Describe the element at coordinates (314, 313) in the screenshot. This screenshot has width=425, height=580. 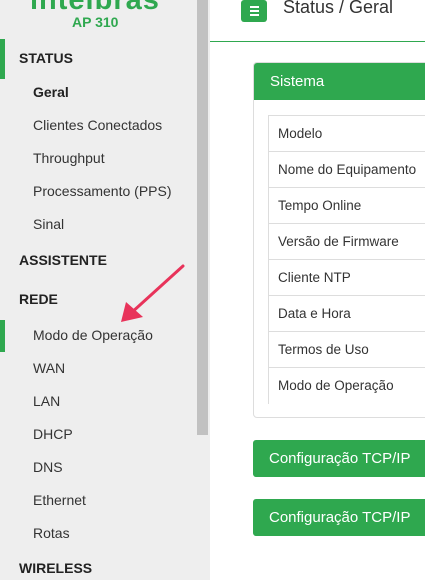
I see `row-label-data-e-hora: Data e Hora` at that location.